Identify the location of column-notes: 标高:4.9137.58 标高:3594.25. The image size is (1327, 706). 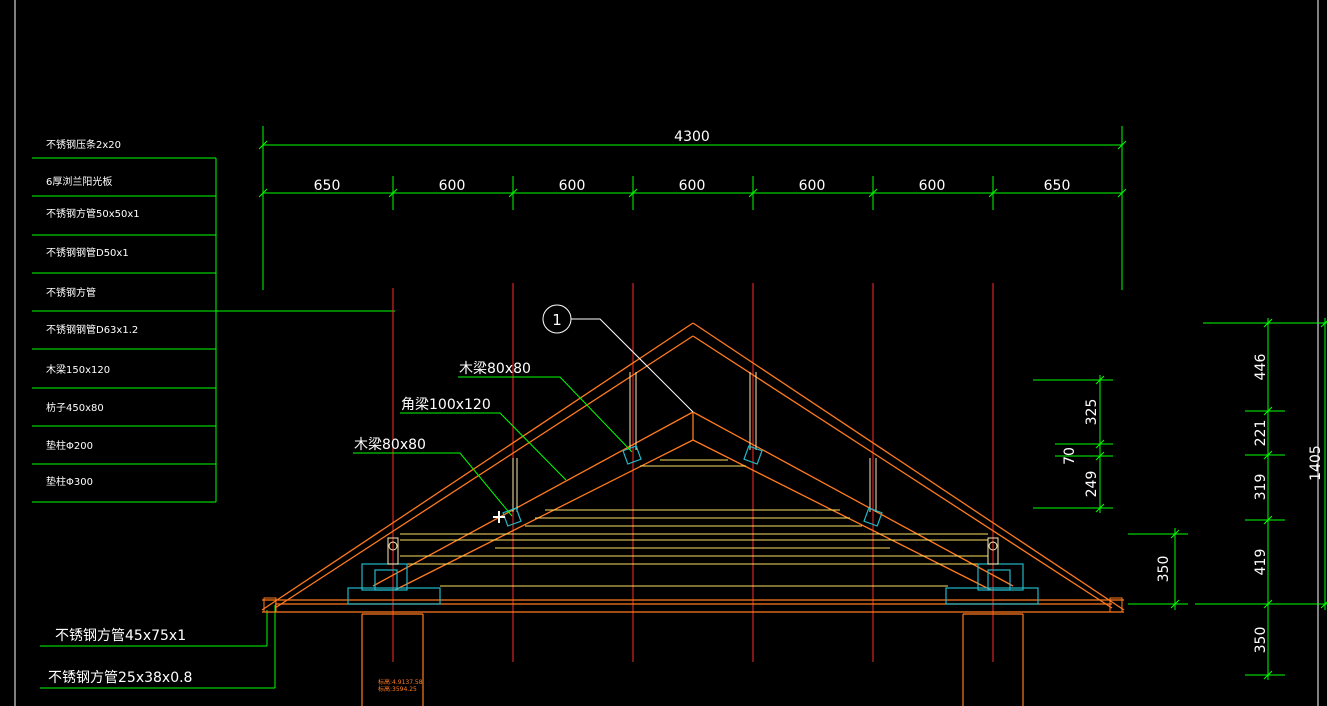
(400, 685).